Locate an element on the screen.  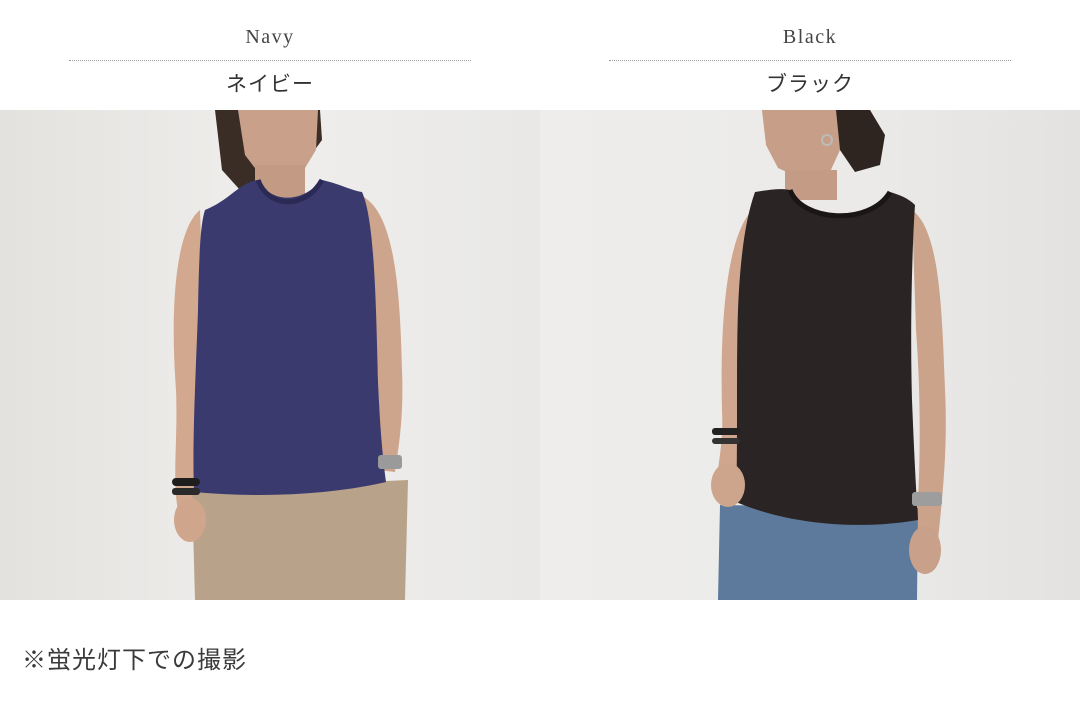
color-header-black: Black ブラック is located at coordinates (810, 55).